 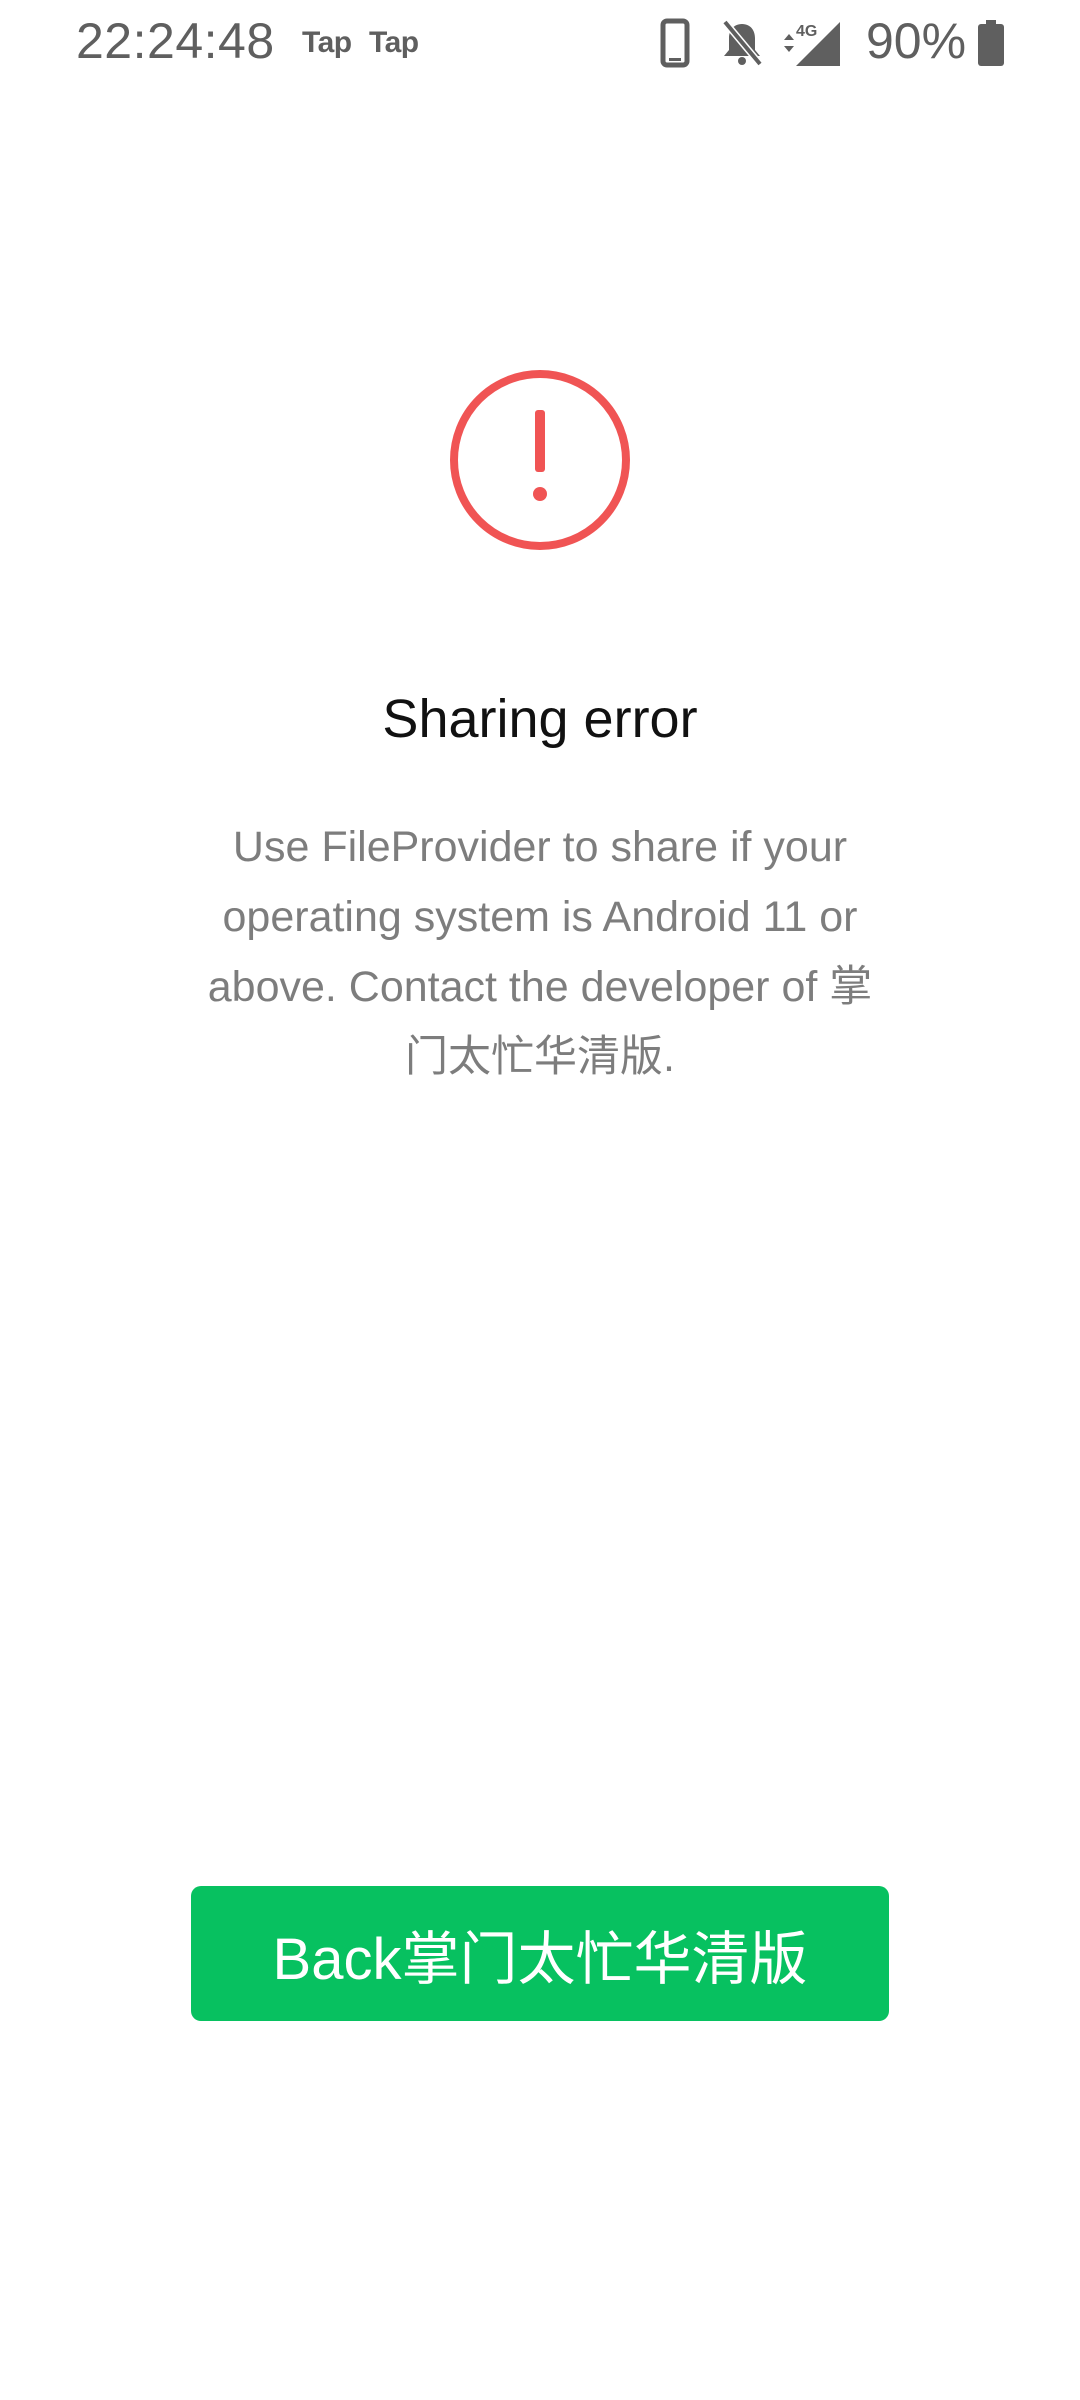 I want to click on status-time: 22:24:48, so click(x=175, y=41).